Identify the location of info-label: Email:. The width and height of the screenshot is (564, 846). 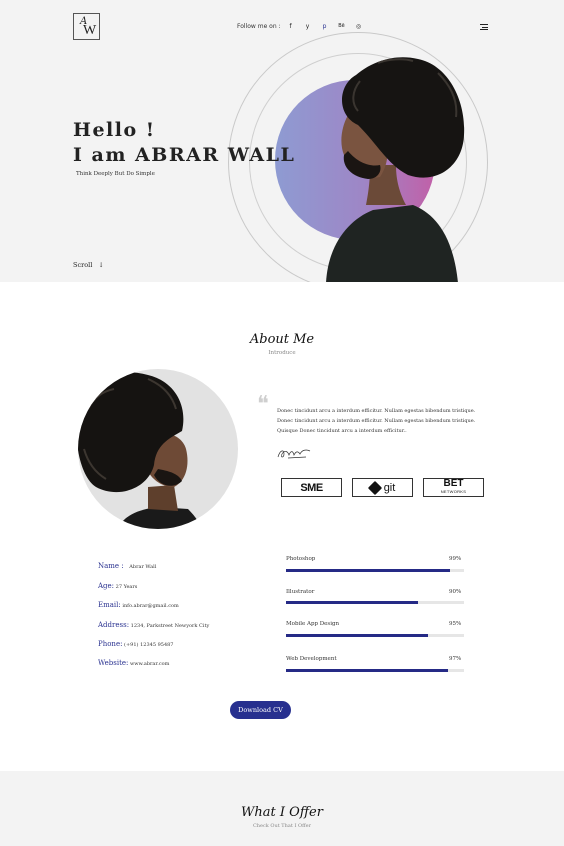
(109, 605).